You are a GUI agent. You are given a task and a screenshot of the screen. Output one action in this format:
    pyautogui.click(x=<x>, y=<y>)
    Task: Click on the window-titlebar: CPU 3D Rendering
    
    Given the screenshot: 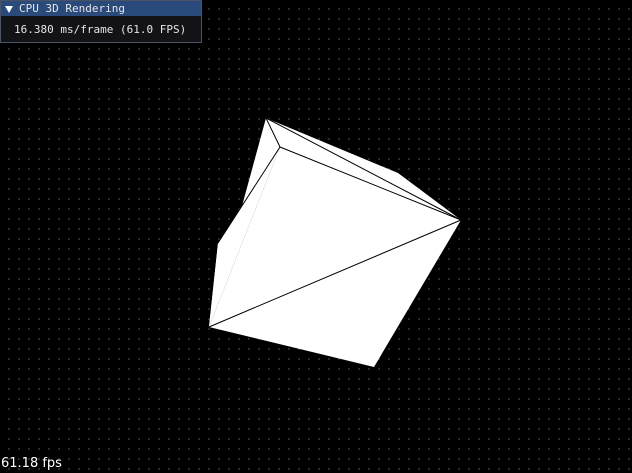 What is the action you would take?
    pyautogui.click(x=101, y=8)
    